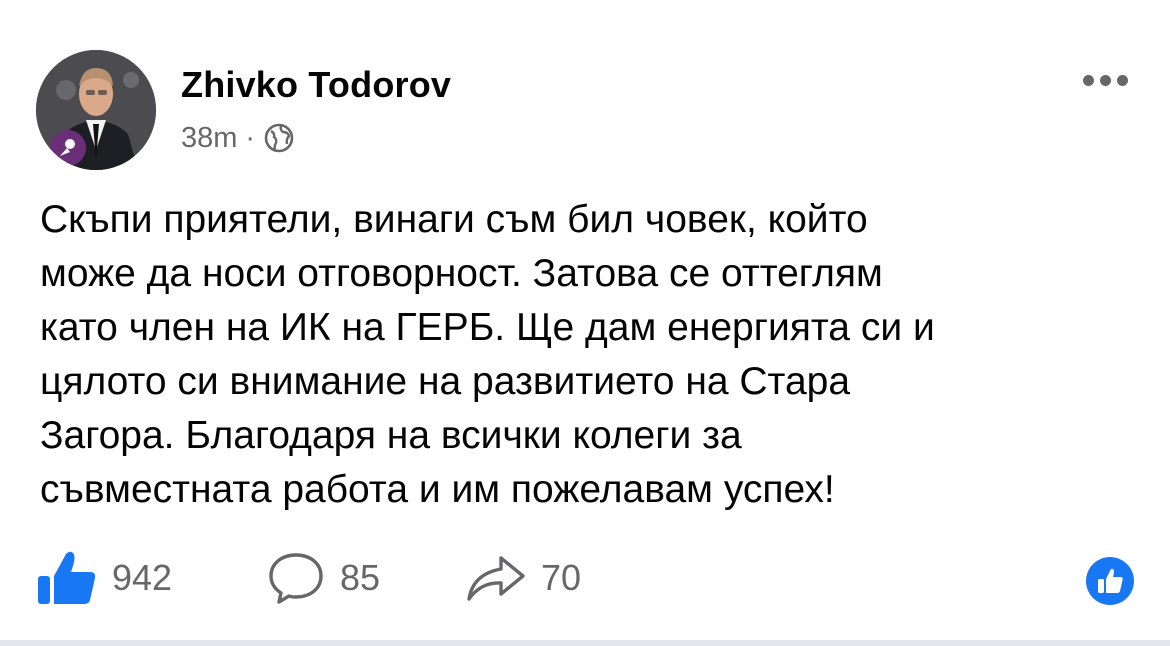 This screenshot has height=646, width=1170. I want to click on comment-button: 85, so click(323, 578).